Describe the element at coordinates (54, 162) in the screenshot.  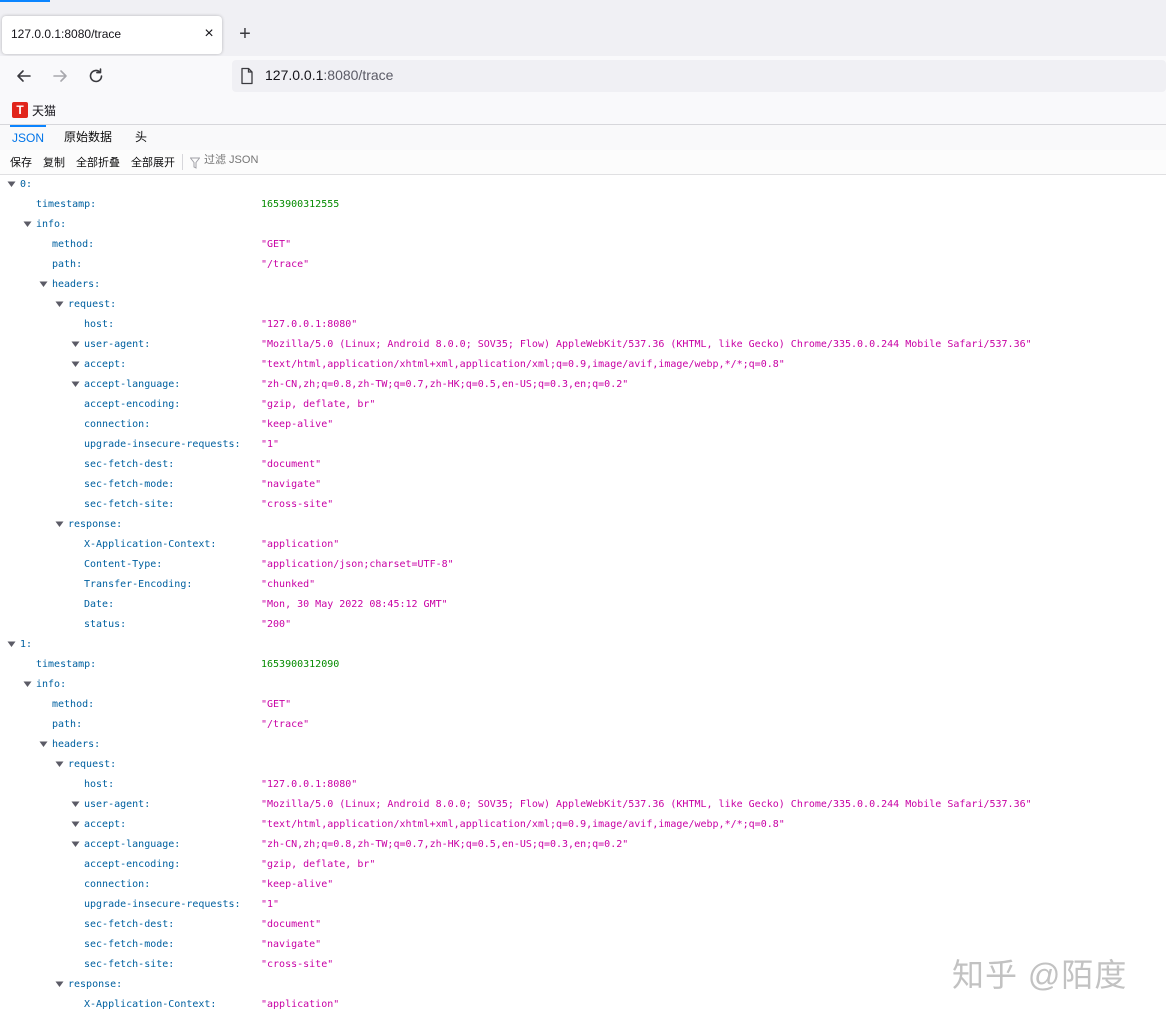
I see `copy-button: 复制` at that location.